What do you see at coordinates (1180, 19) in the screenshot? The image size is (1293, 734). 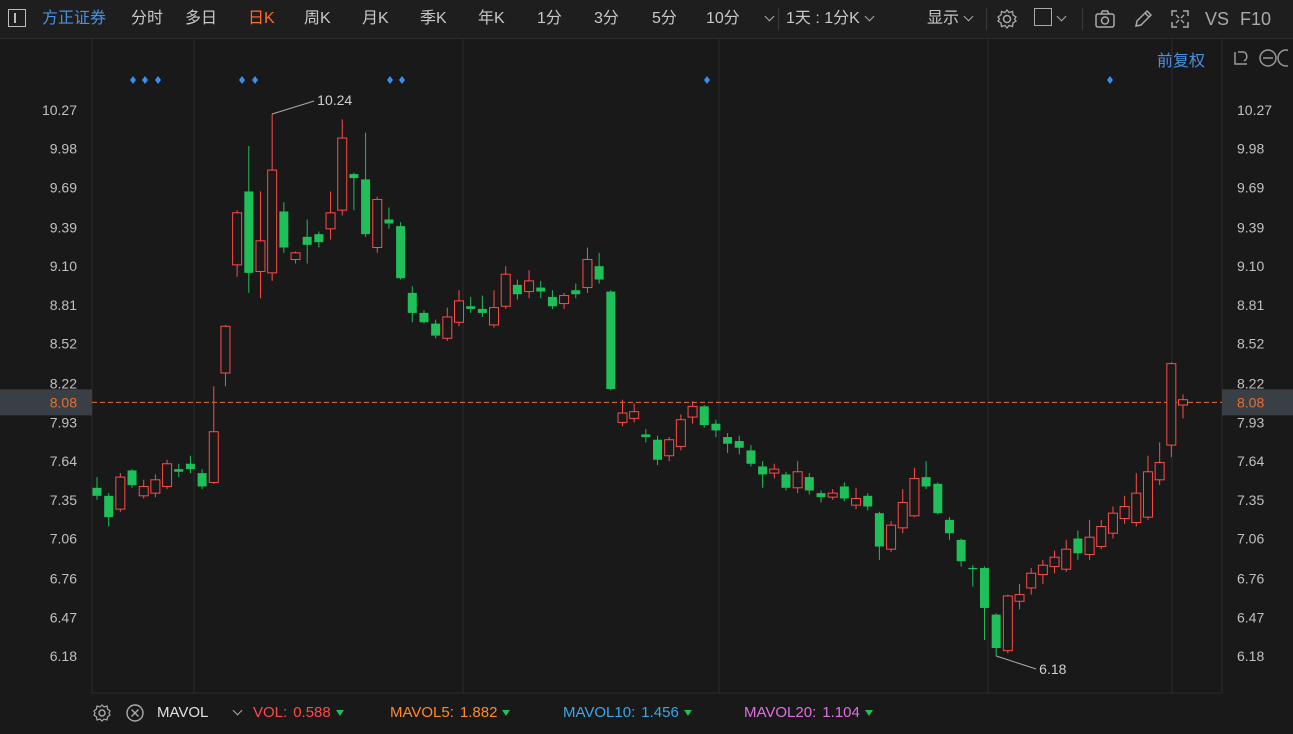 I see `fullscreen-icon` at bounding box center [1180, 19].